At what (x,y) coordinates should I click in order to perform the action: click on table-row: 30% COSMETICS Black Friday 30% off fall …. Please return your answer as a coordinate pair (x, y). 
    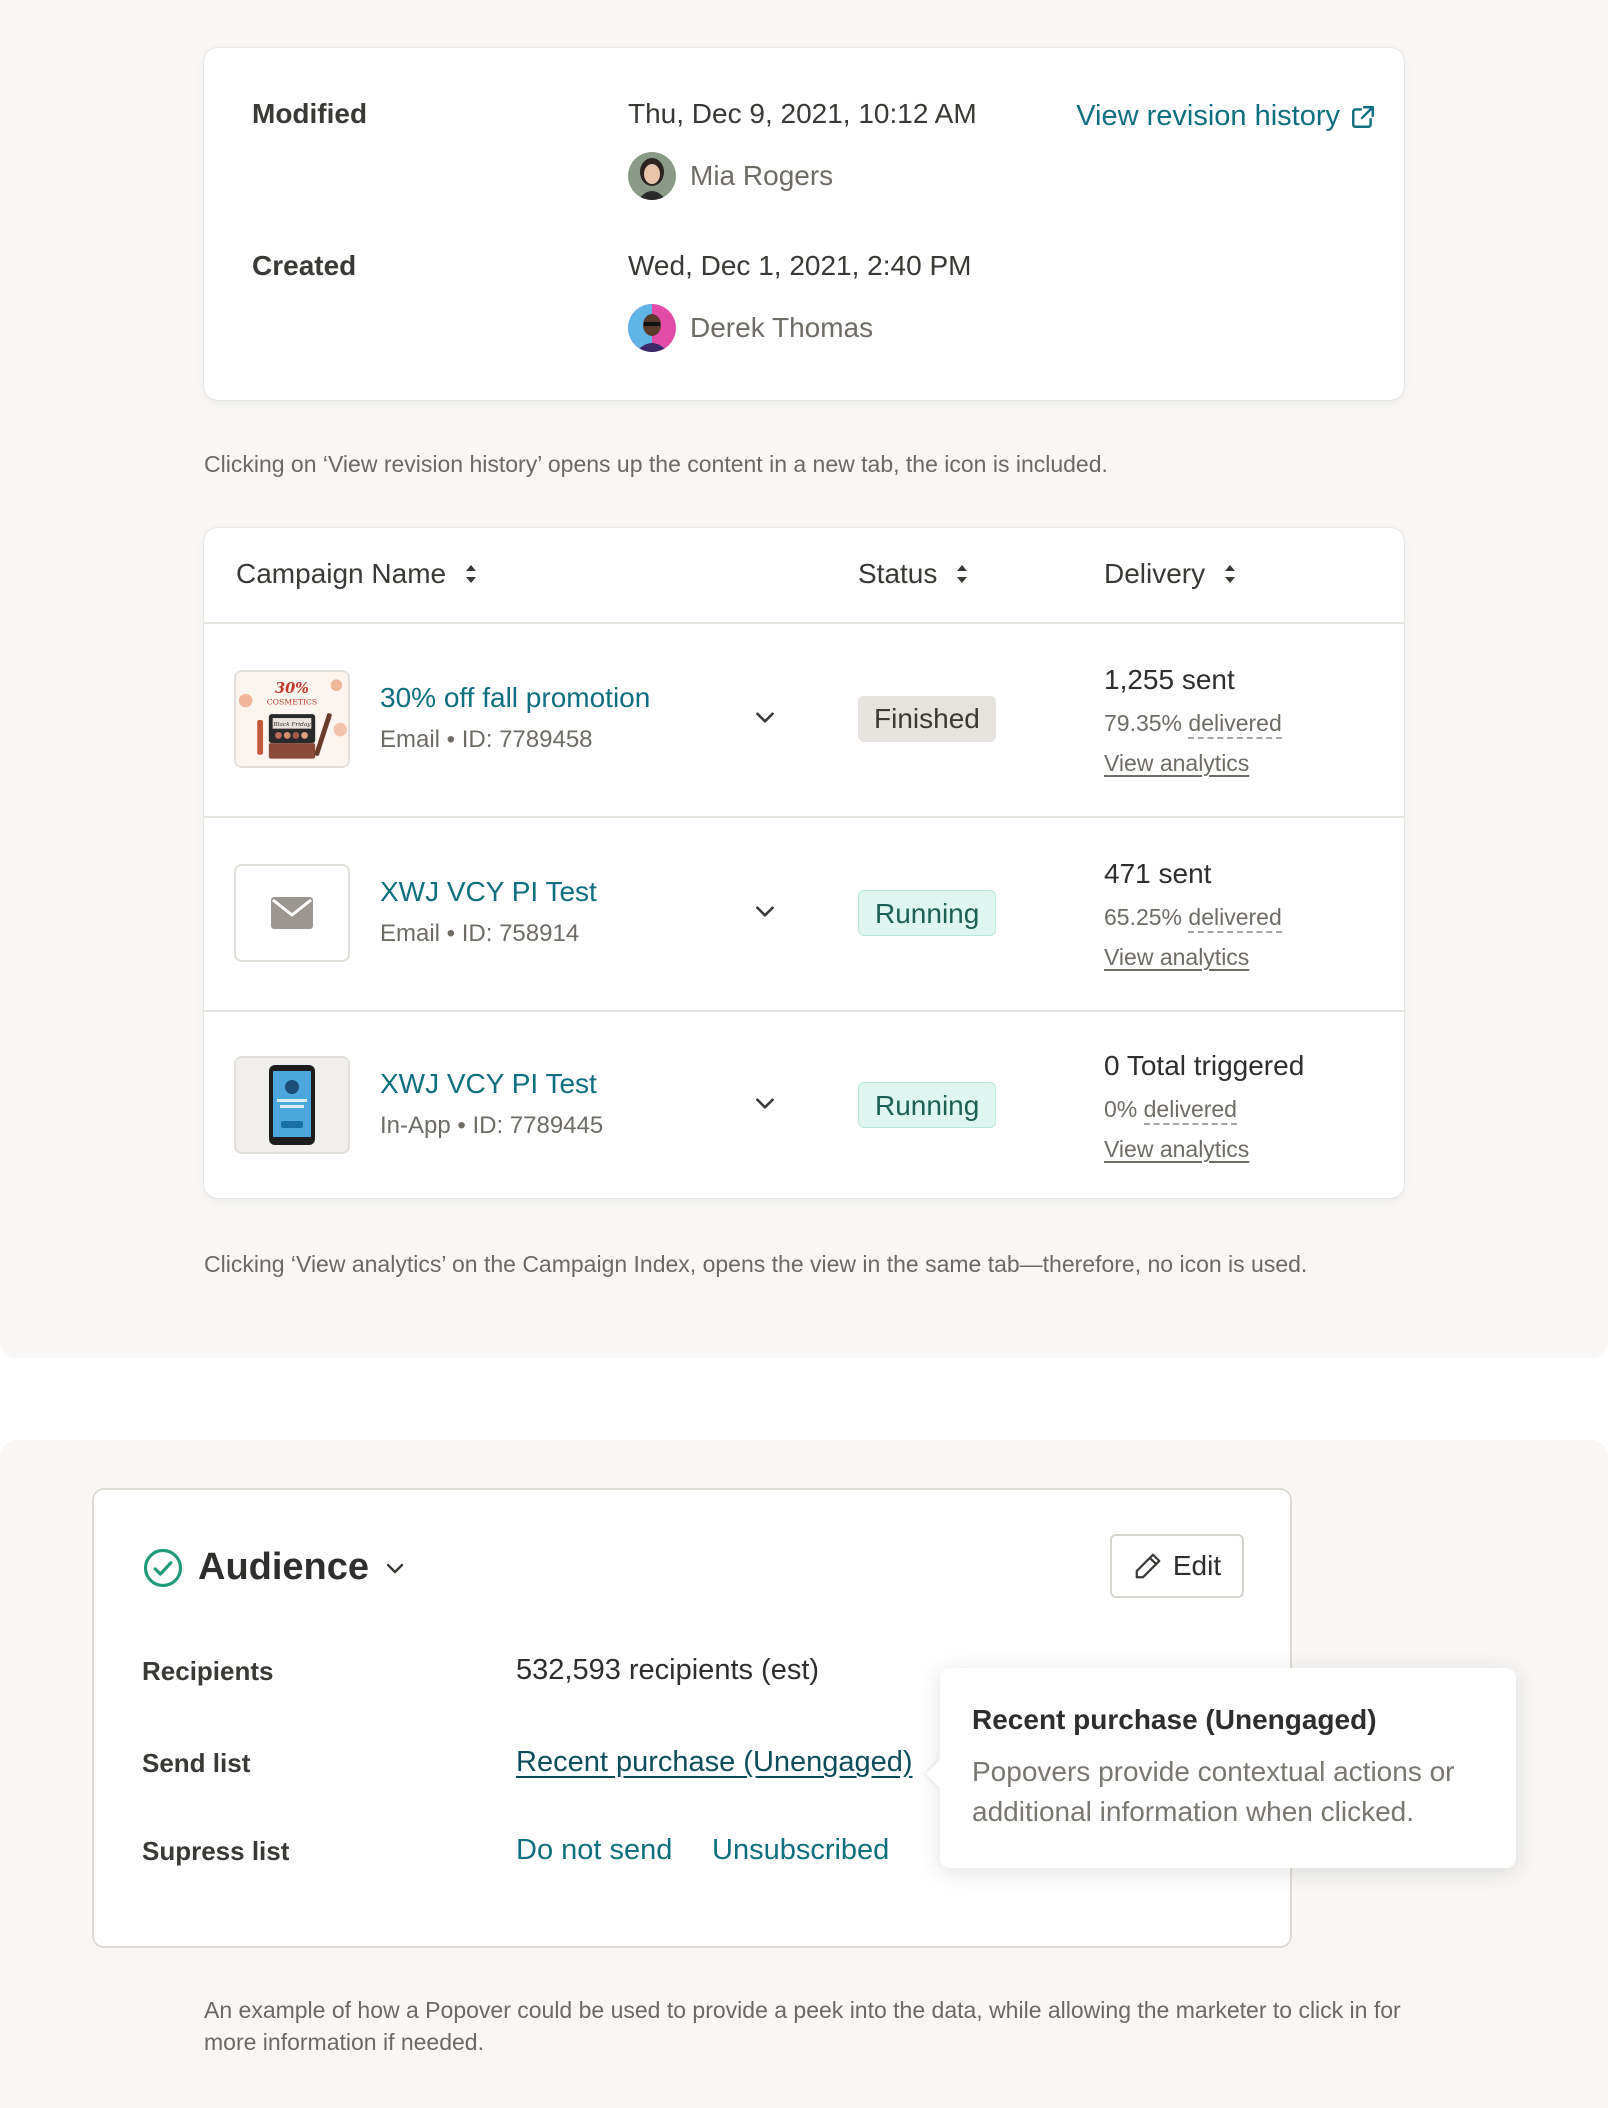
    Looking at the image, I should click on (804, 720).